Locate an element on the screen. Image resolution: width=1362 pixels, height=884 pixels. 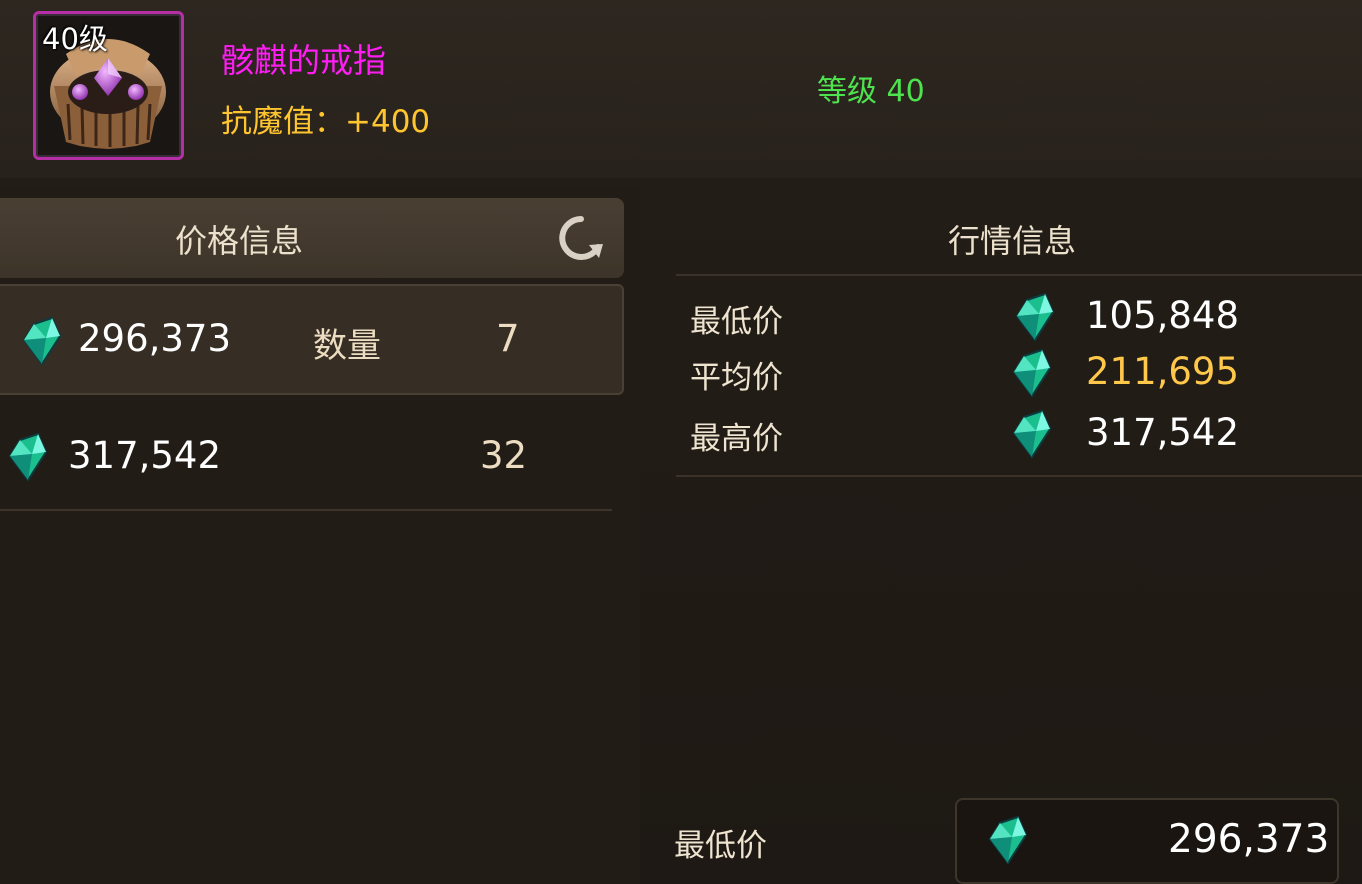
item-slot: 40级 is located at coordinates (108, 85).